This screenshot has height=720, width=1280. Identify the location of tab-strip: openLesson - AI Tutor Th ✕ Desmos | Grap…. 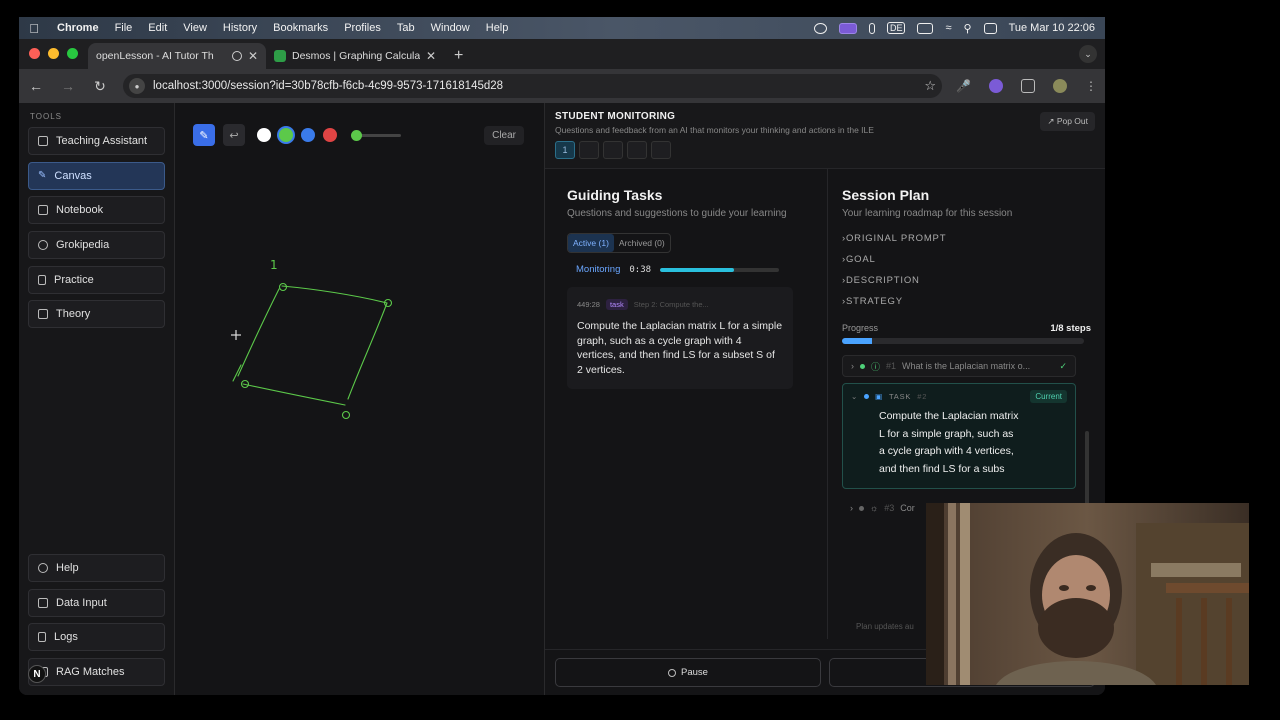
(562, 54).